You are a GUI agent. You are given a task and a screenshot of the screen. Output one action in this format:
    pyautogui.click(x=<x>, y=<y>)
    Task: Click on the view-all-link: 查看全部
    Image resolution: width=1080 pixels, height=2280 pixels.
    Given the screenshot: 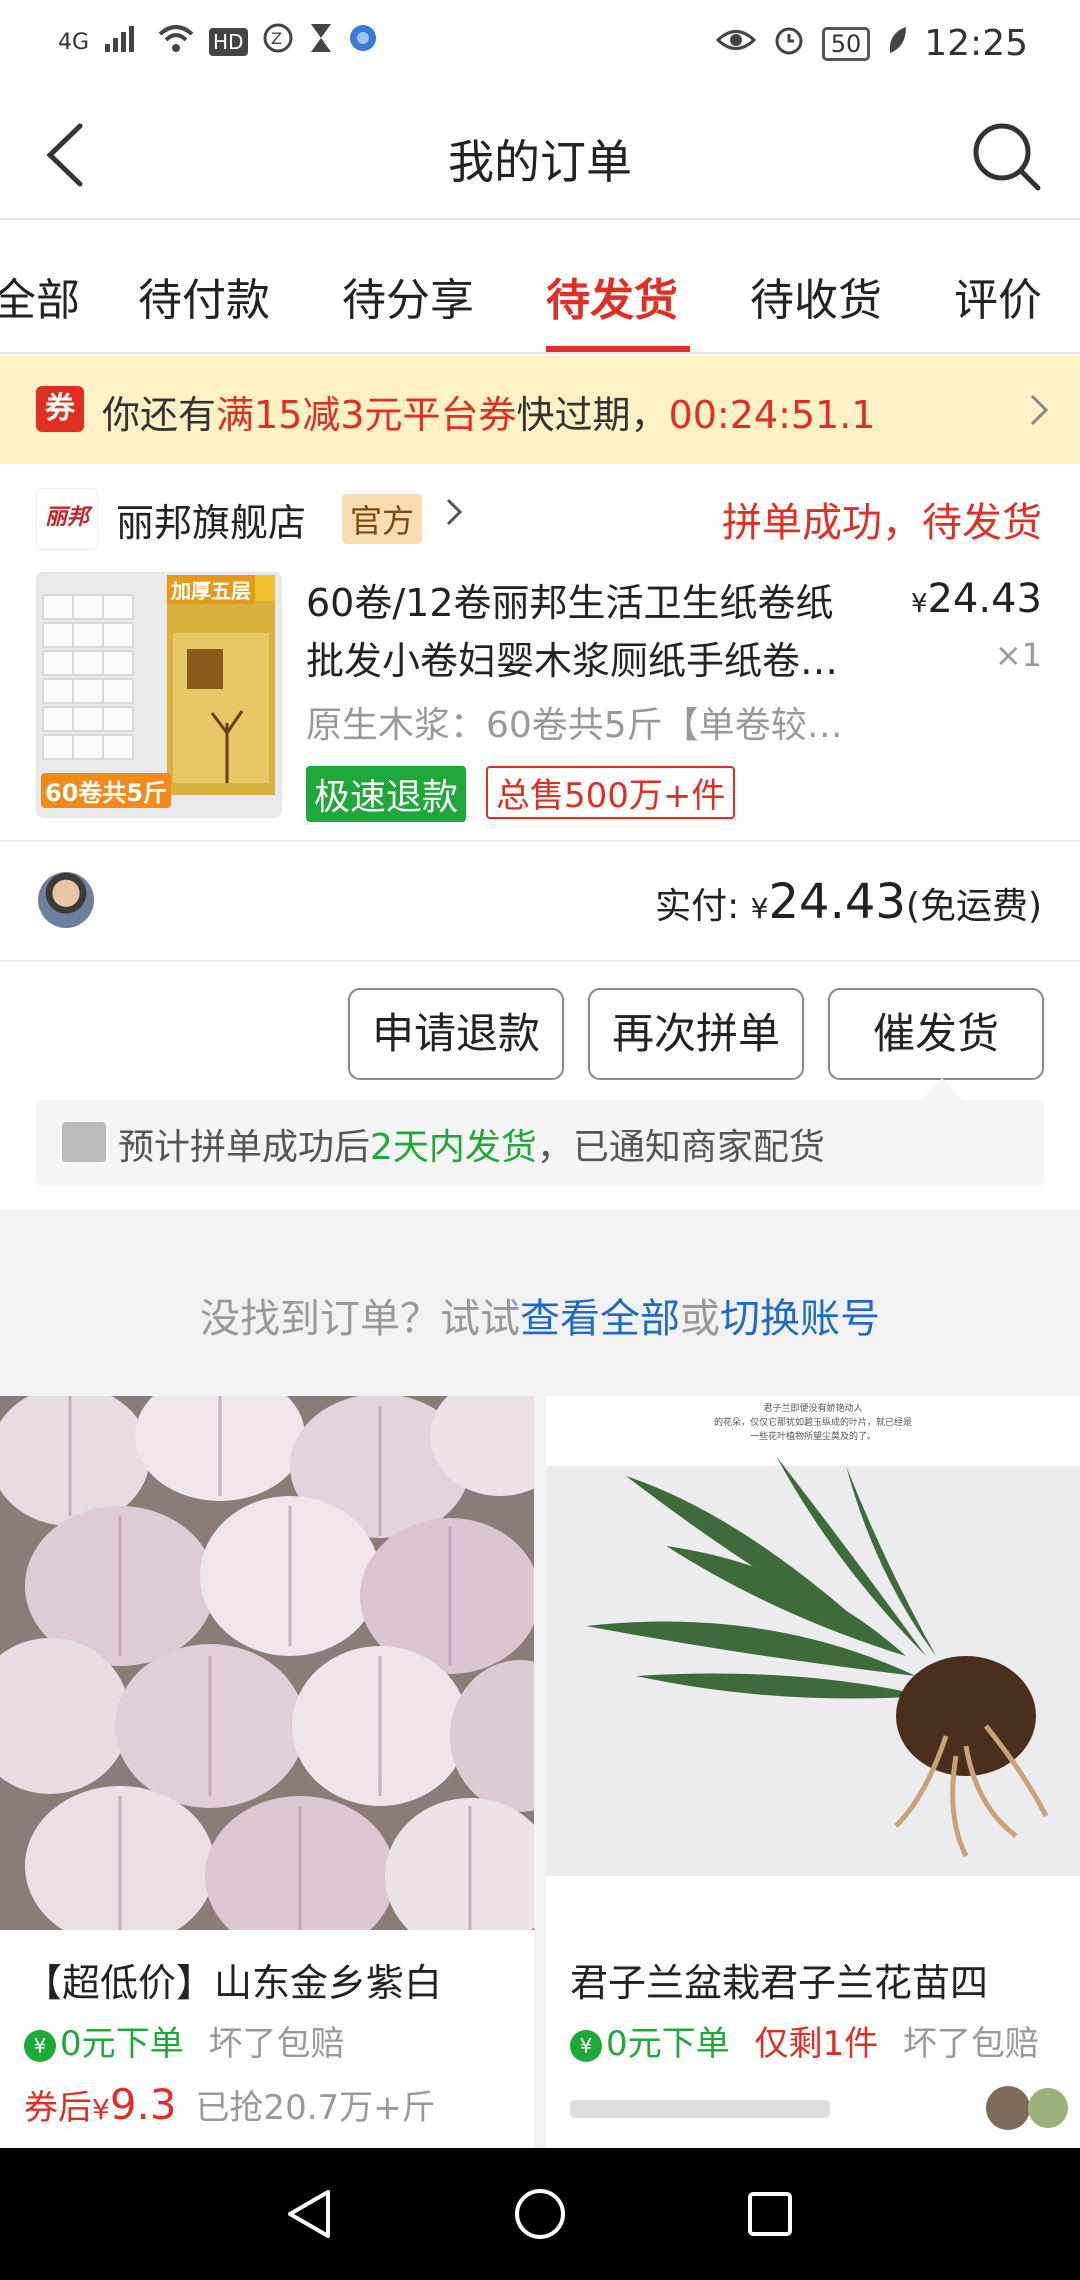 What is the action you would take?
    pyautogui.click(x=600, y=1319)
    